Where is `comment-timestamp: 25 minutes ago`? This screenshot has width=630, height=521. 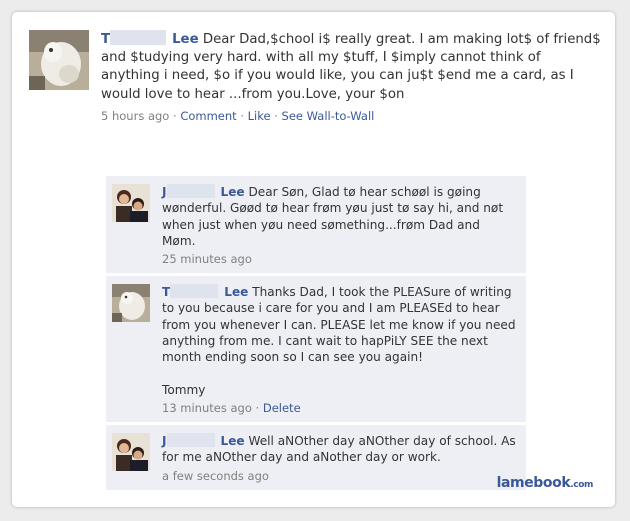
comment-timestamp: 25 minutes ago is located at coordinates (207, 259).